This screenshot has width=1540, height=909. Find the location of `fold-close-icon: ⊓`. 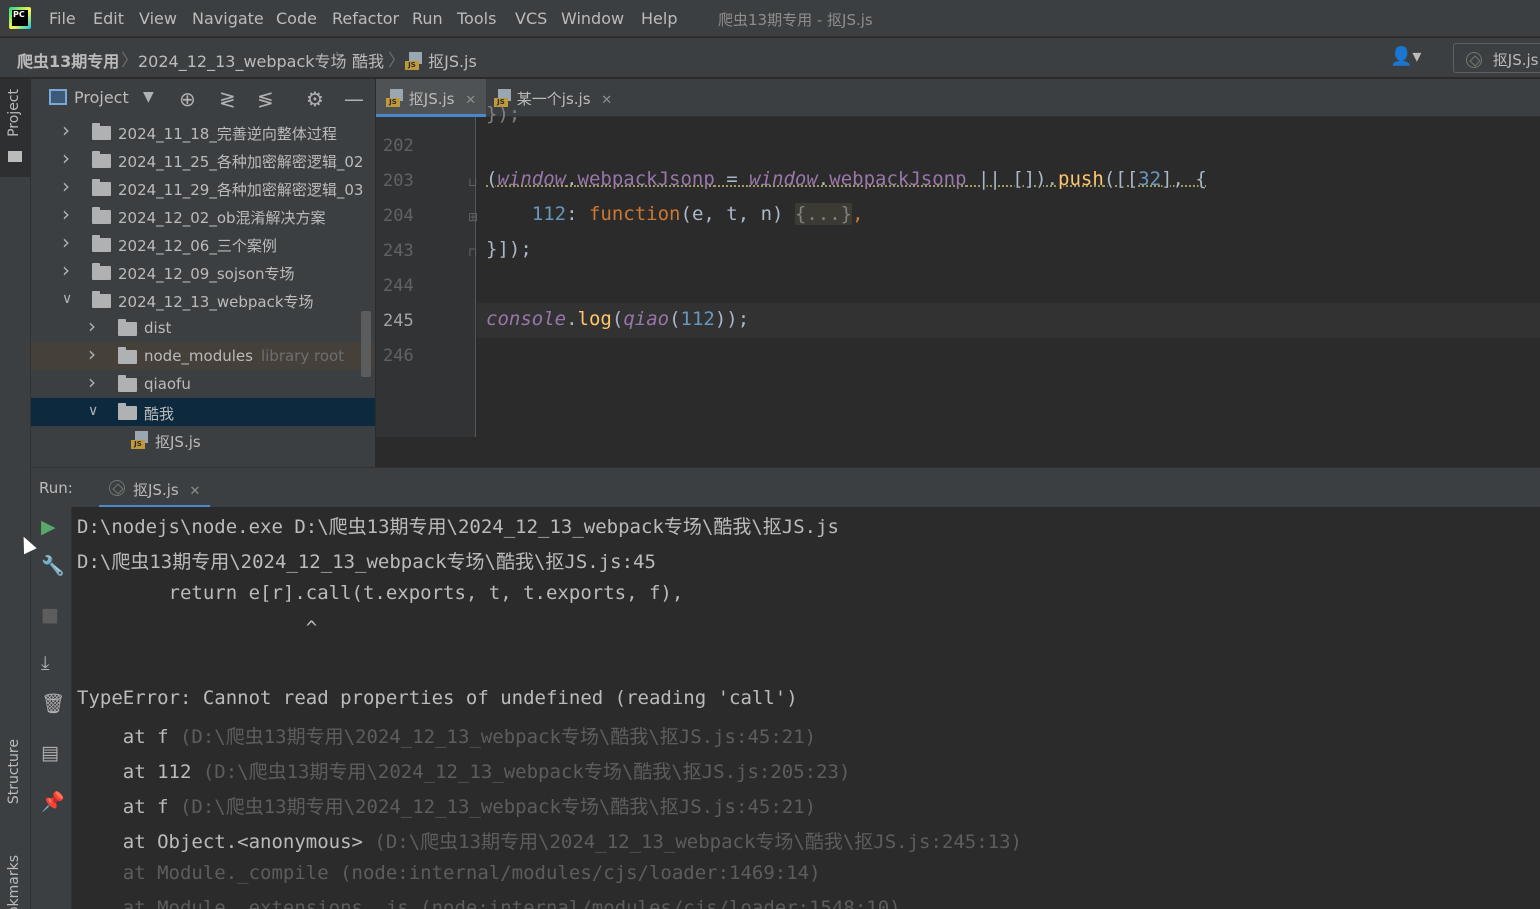

fold-close-icon: ⊓ is located at coordinates (472, 252).